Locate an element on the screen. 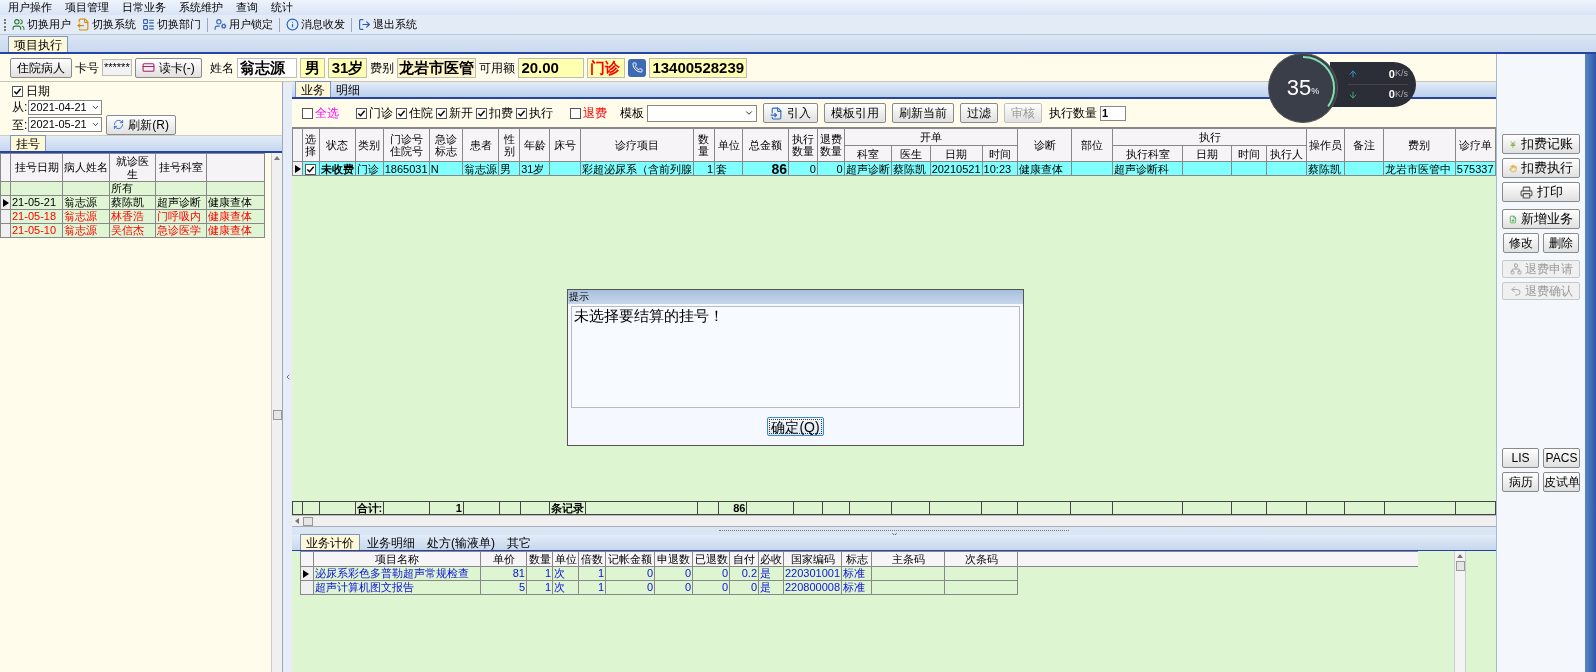 The width and height of the screenshot is (1596, 672). action-button: 打印 is located at coordinates (1541, 192).